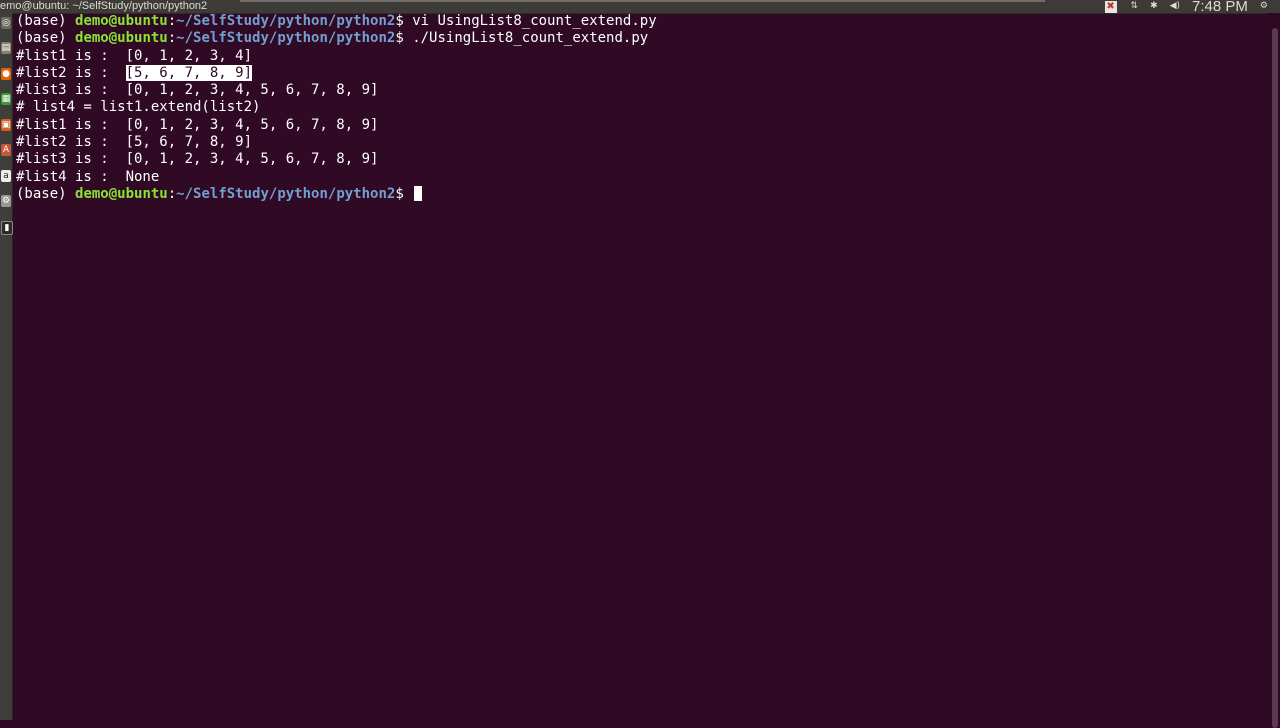 This screenshot has height=728, width=1280. I want to click on output-line: # list4 = list1.extend(list2), so click(138, 107).